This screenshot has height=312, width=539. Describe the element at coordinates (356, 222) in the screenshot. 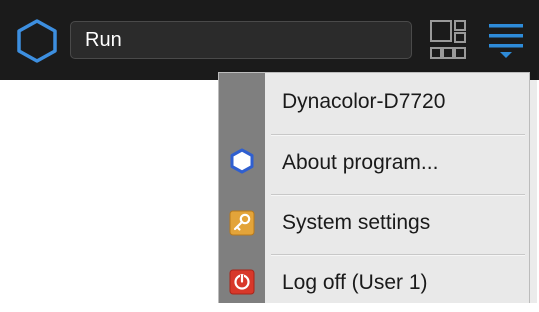

I see `menu-item-label: System settings` at that location.